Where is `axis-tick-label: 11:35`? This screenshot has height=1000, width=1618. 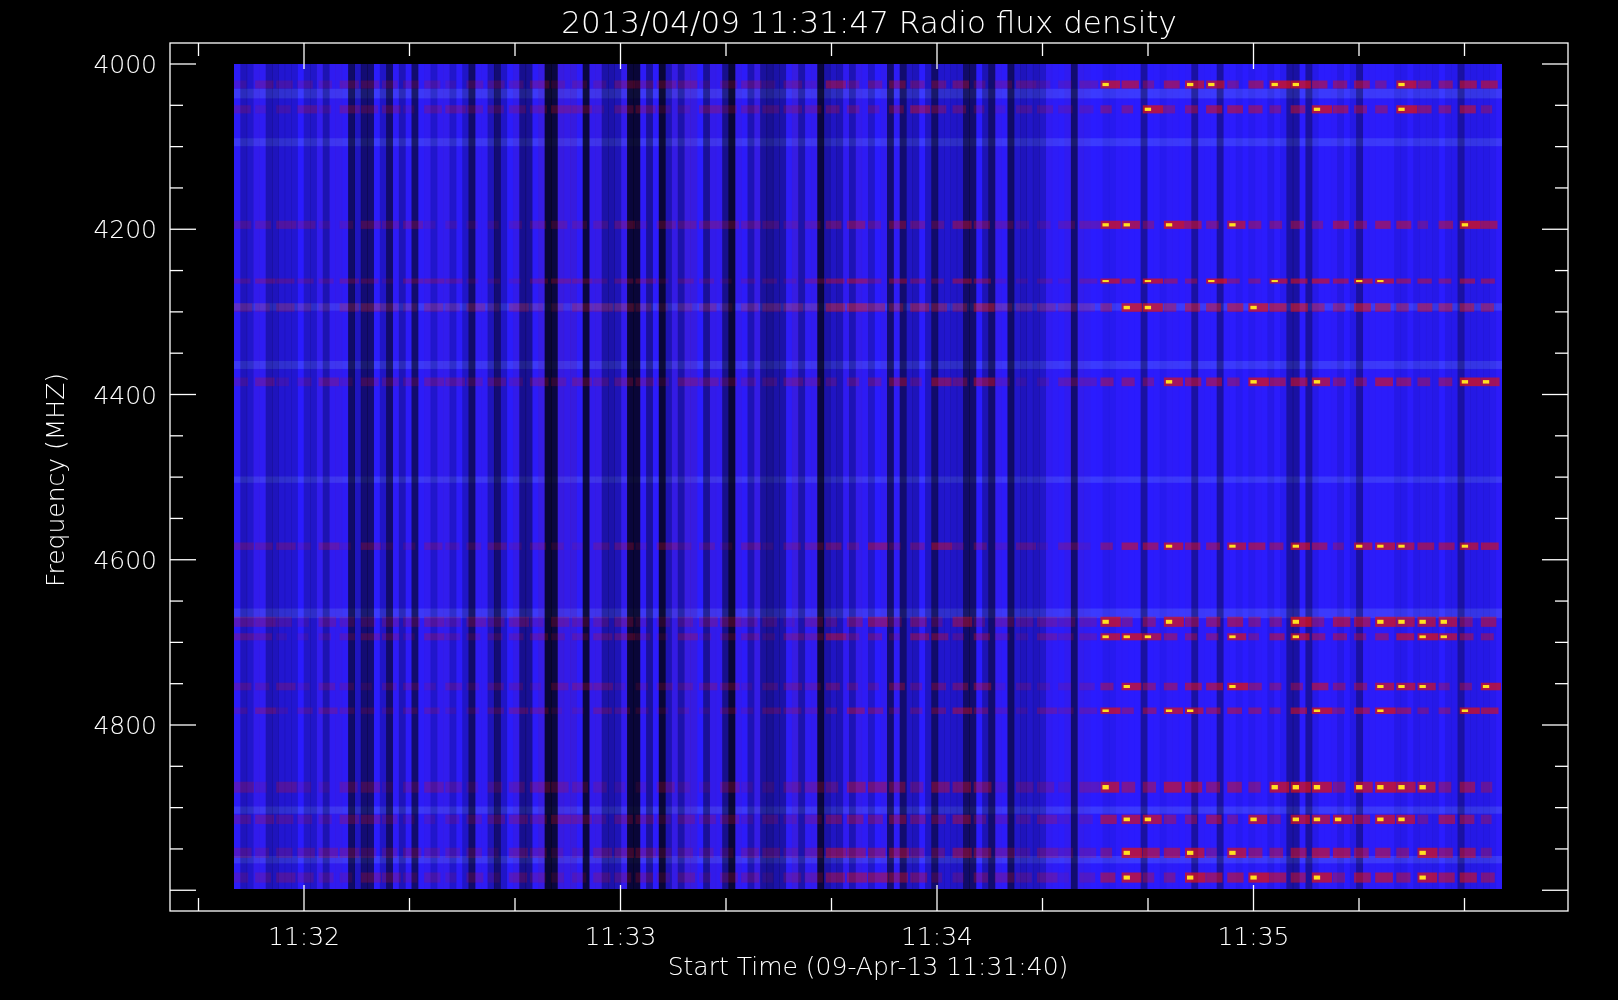
axis-tick-label: 11:35 is located at coordinates (1253, 936).